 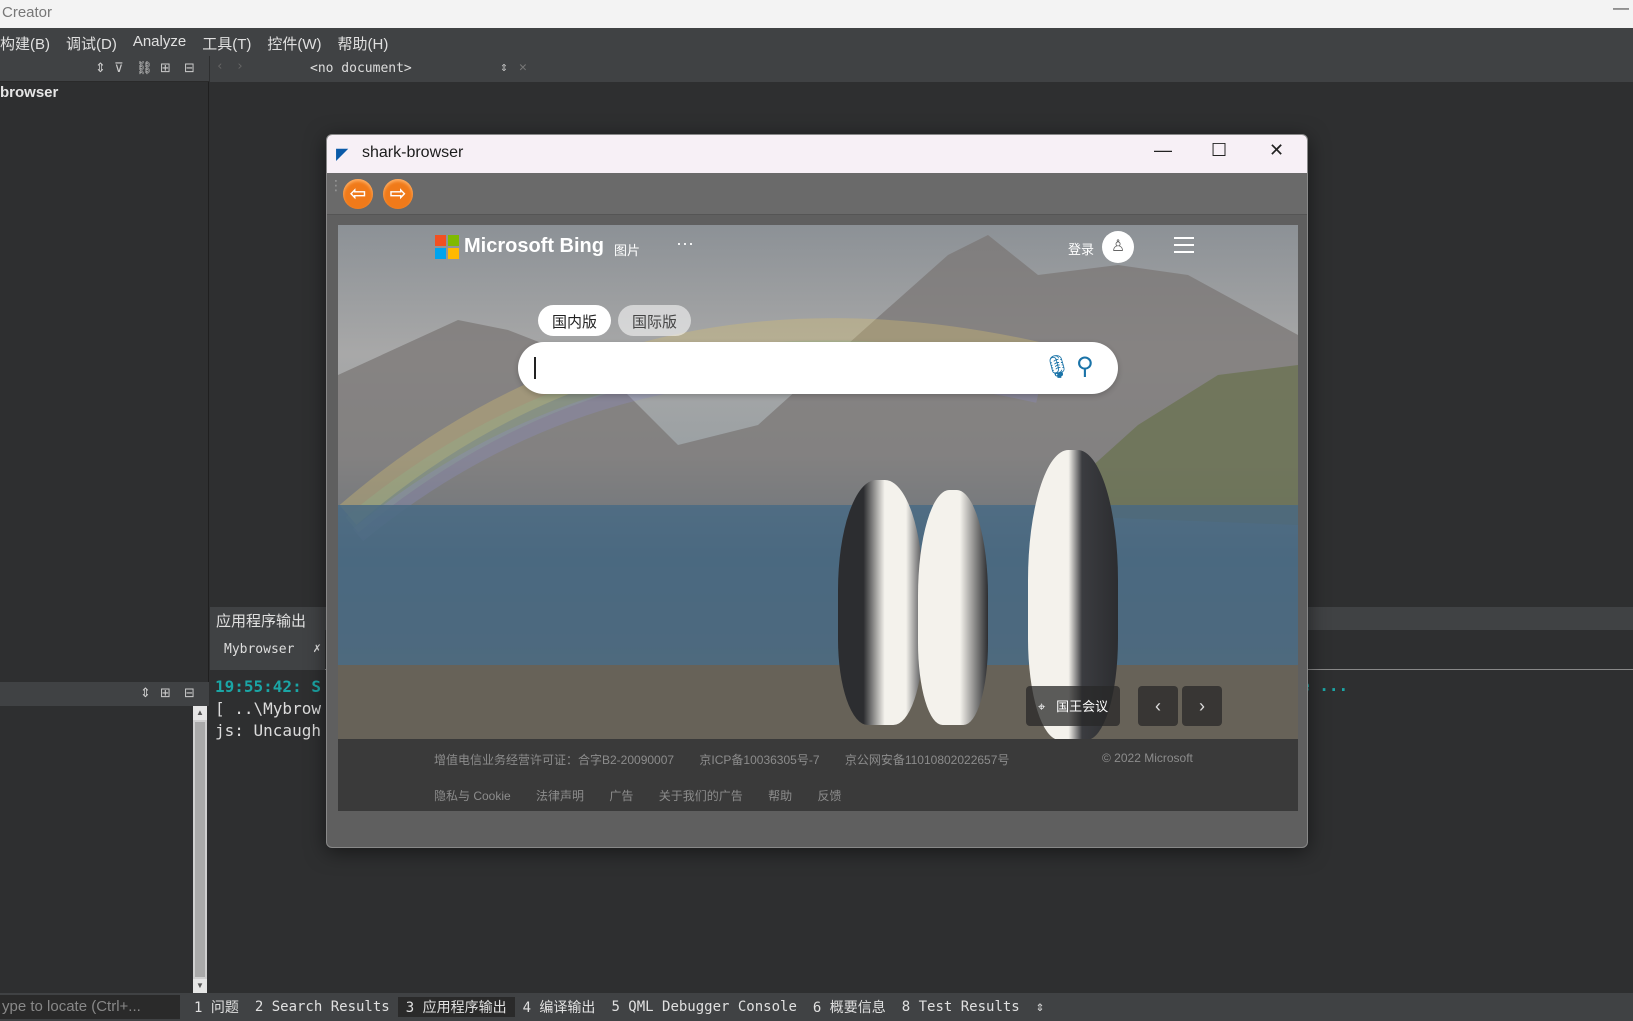 What do you see at coordinates (104, 382) in the screenshot?
I see `project-tree: browser` at bounding box center [104, 382].